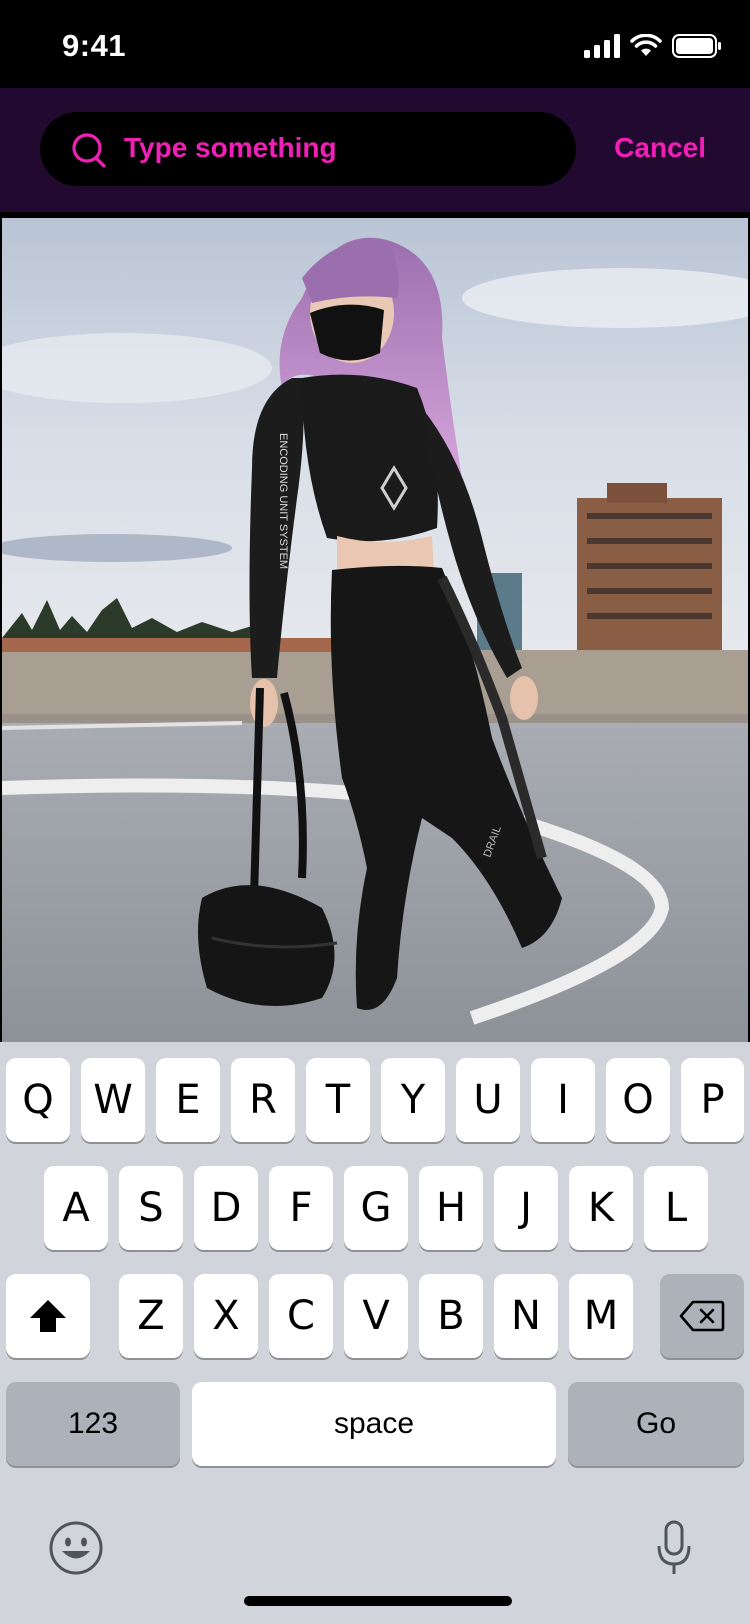 The image size is (750, 1624). I want to click on emoji-icon, so click(76, 1548).